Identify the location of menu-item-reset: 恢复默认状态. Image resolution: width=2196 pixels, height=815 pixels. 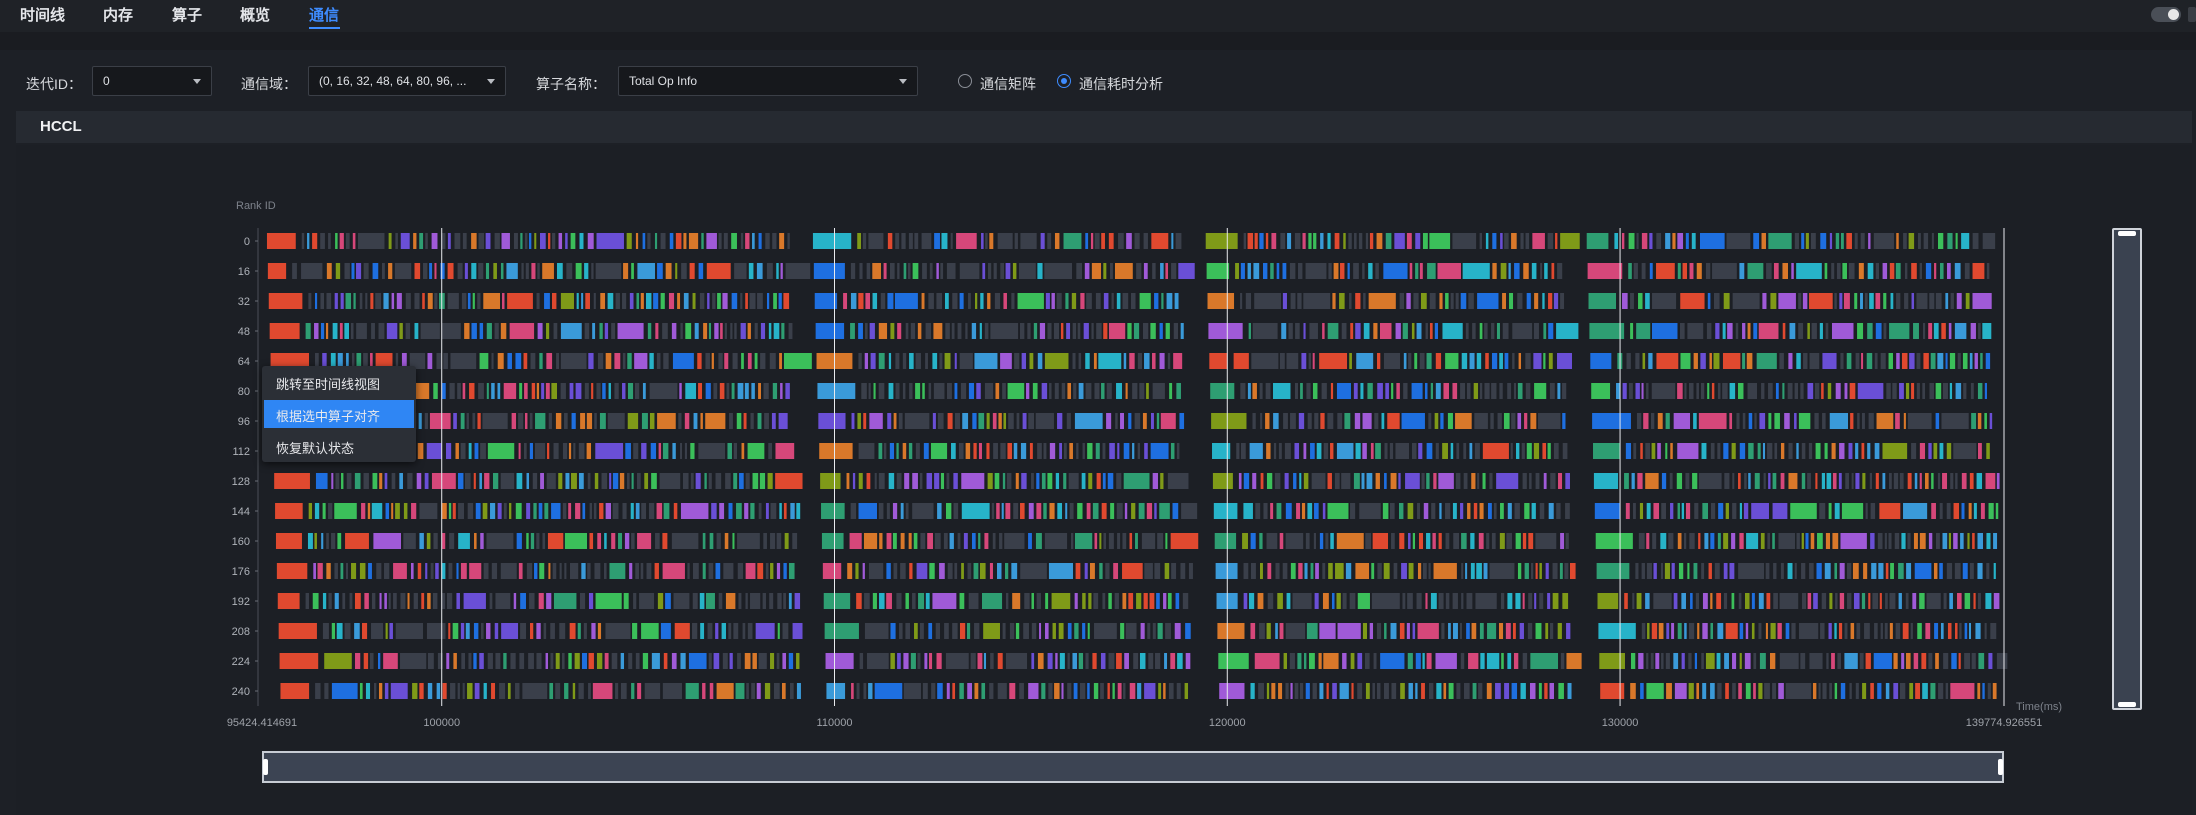
(339, 446).